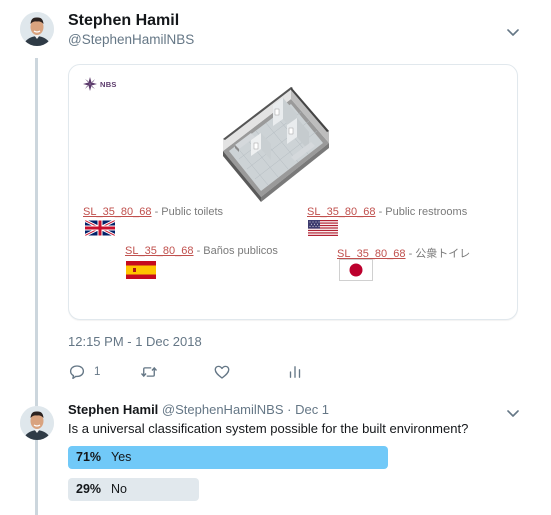  I want to click on reply-button: 1, so click(84, 372).